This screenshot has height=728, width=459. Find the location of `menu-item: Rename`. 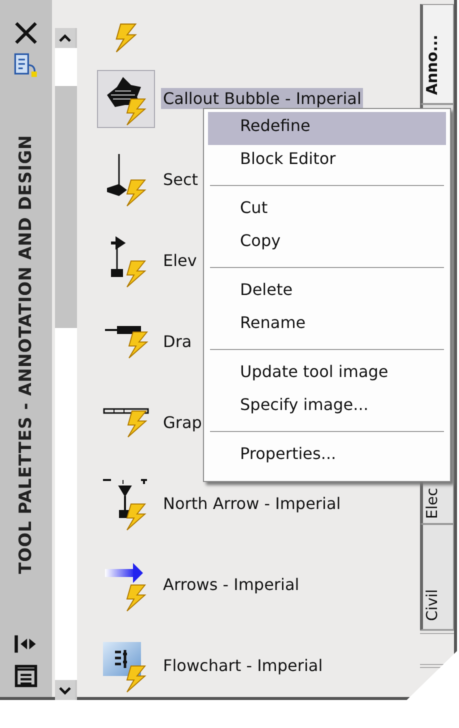

menu-item: Rename is located at coordinates (327, 325).